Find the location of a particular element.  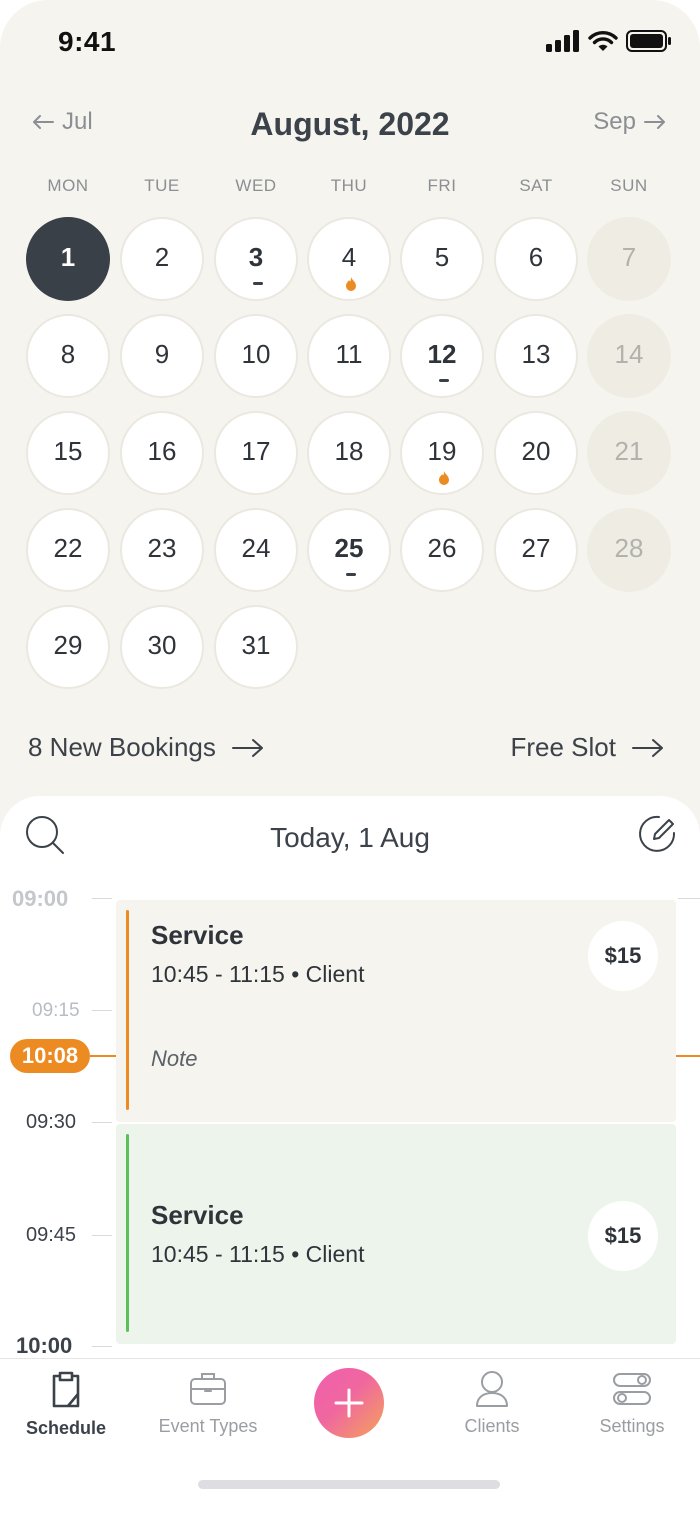

calendar-day-number: 24 is located at coordinates (256, 547).